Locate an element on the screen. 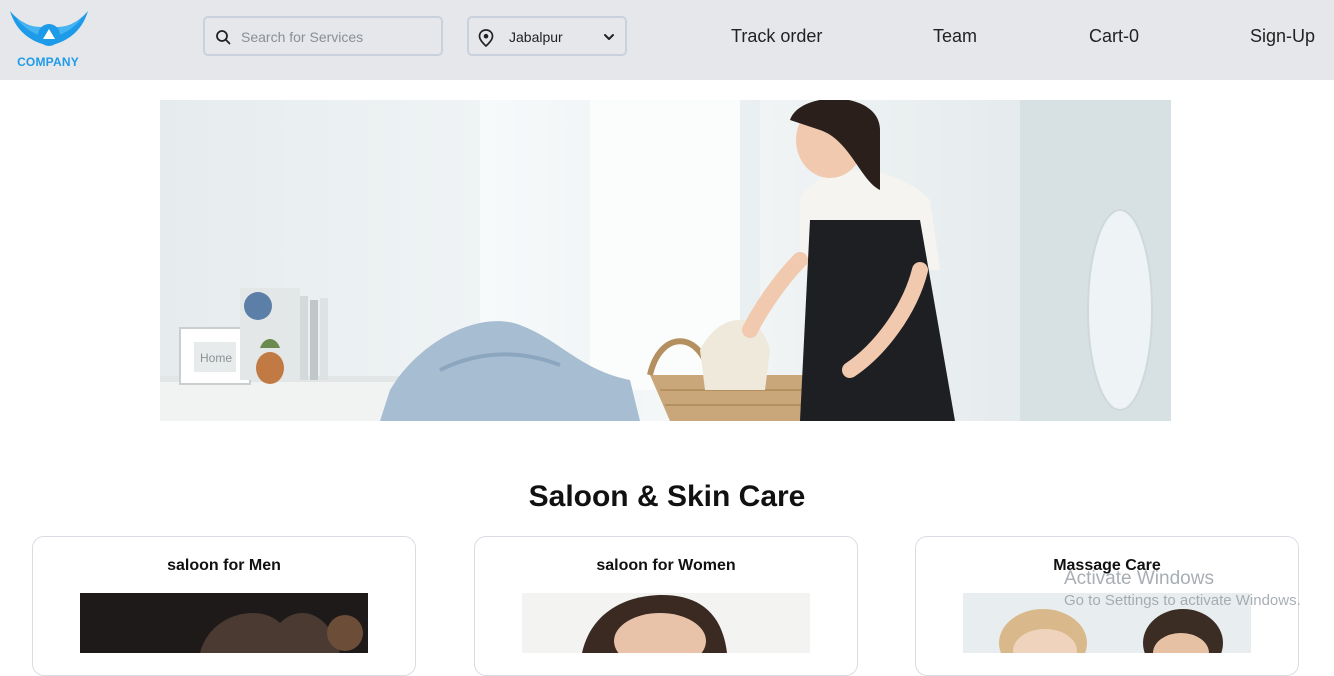 Image resolution: width=1334 pixels, height=676 pixels. nav-track-order: Track order is located at coordinates (776, 36).